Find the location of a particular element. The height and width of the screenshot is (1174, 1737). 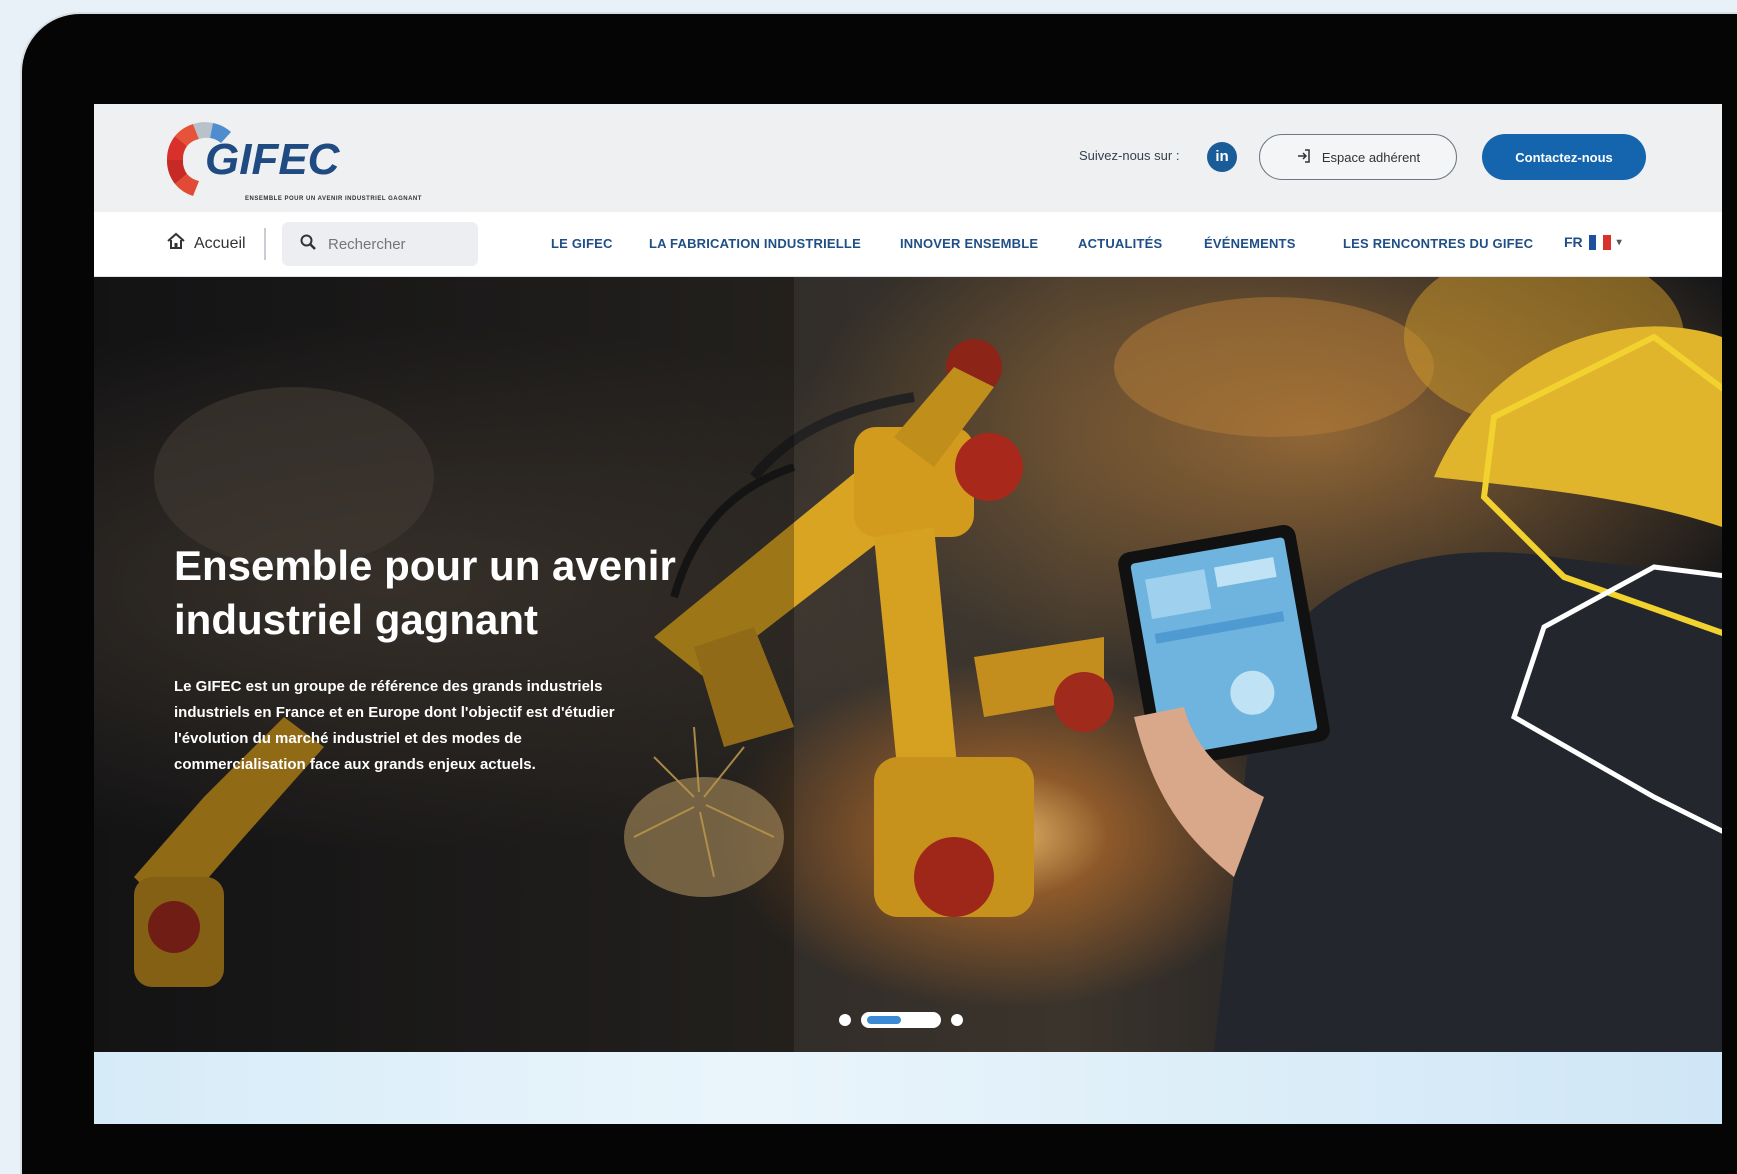

nav-item-rencontres: LES RENCONTRES DU GIFEC is located at coordinates (1438, 243).